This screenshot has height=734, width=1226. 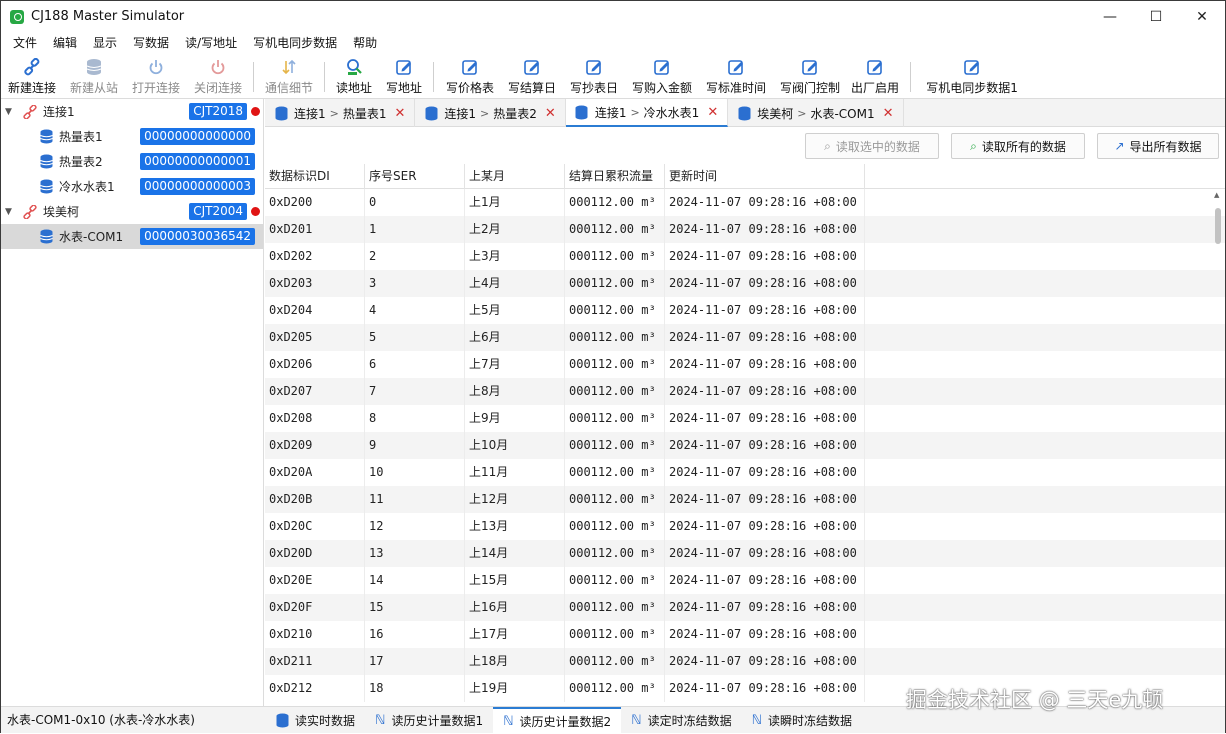 What do you see at coordinates (132, 136) in the screenshot?
I see `tree-node-heat-meter1: 热量表1 00000000000000` at bounding box center [132, 136].